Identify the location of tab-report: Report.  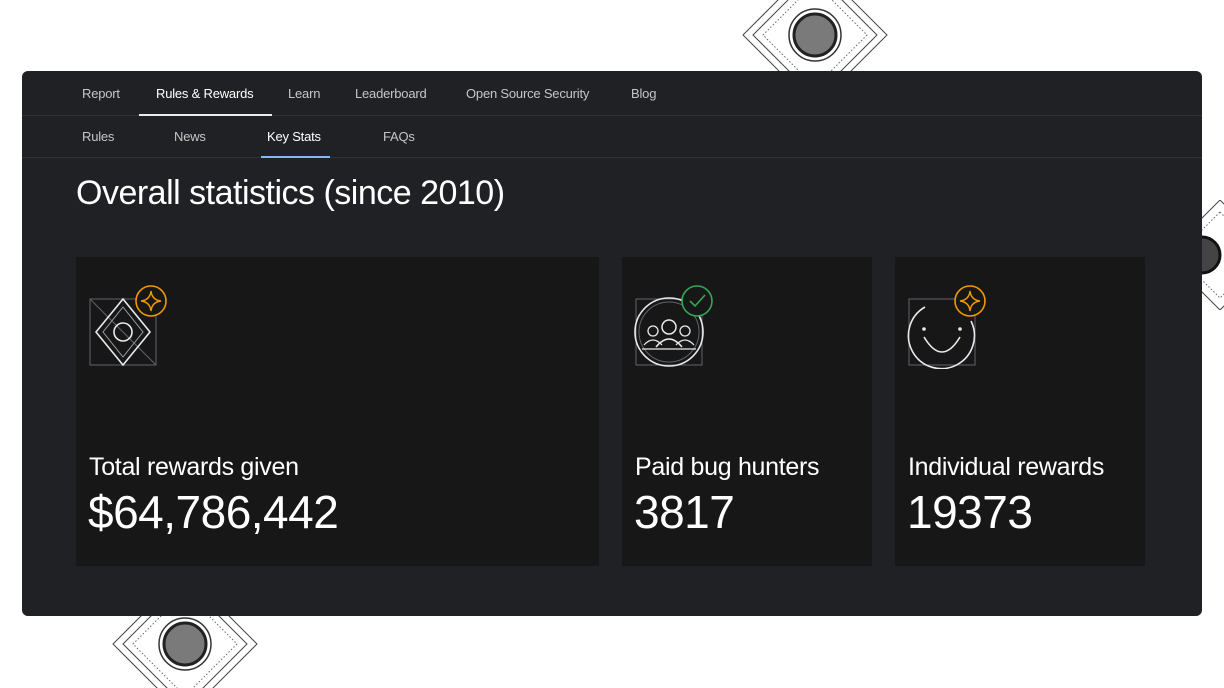
(101, 93).